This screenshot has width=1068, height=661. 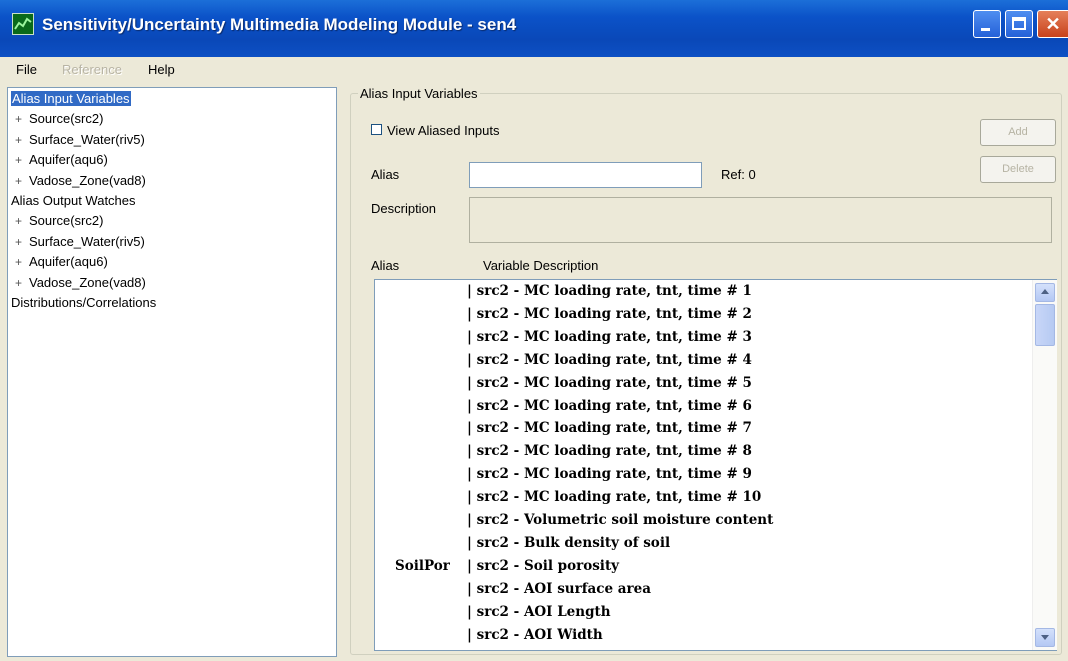 I want to click on ref-label: Ref: 0, so click(x=738, y=174).